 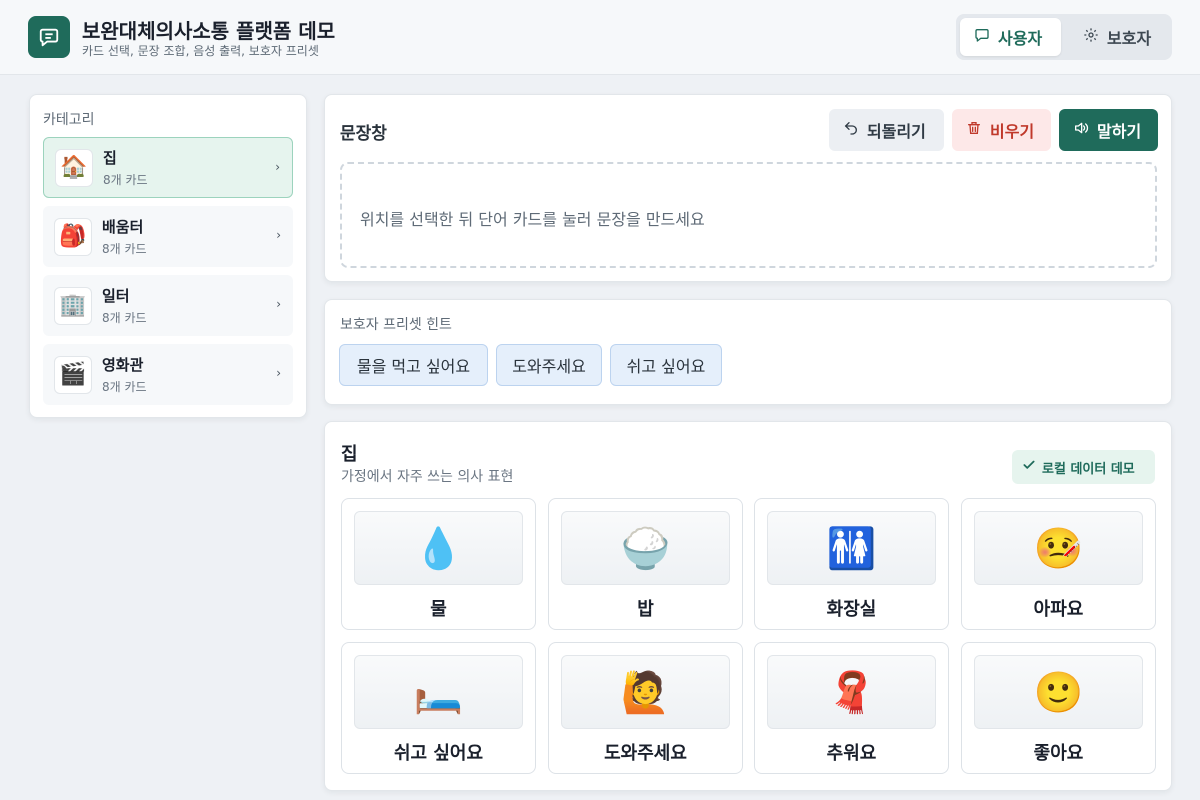 I want to click on clear-button: 비우기, so click(x=1001, y=130).